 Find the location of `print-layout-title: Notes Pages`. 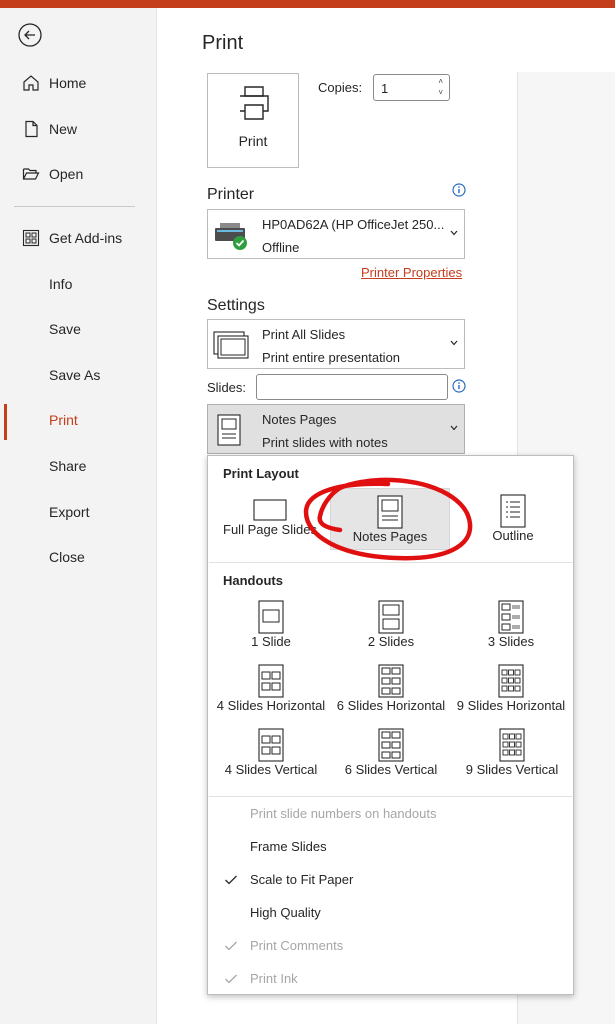

print-layout-title: Notes Pages is located at coordinates (299, 419).